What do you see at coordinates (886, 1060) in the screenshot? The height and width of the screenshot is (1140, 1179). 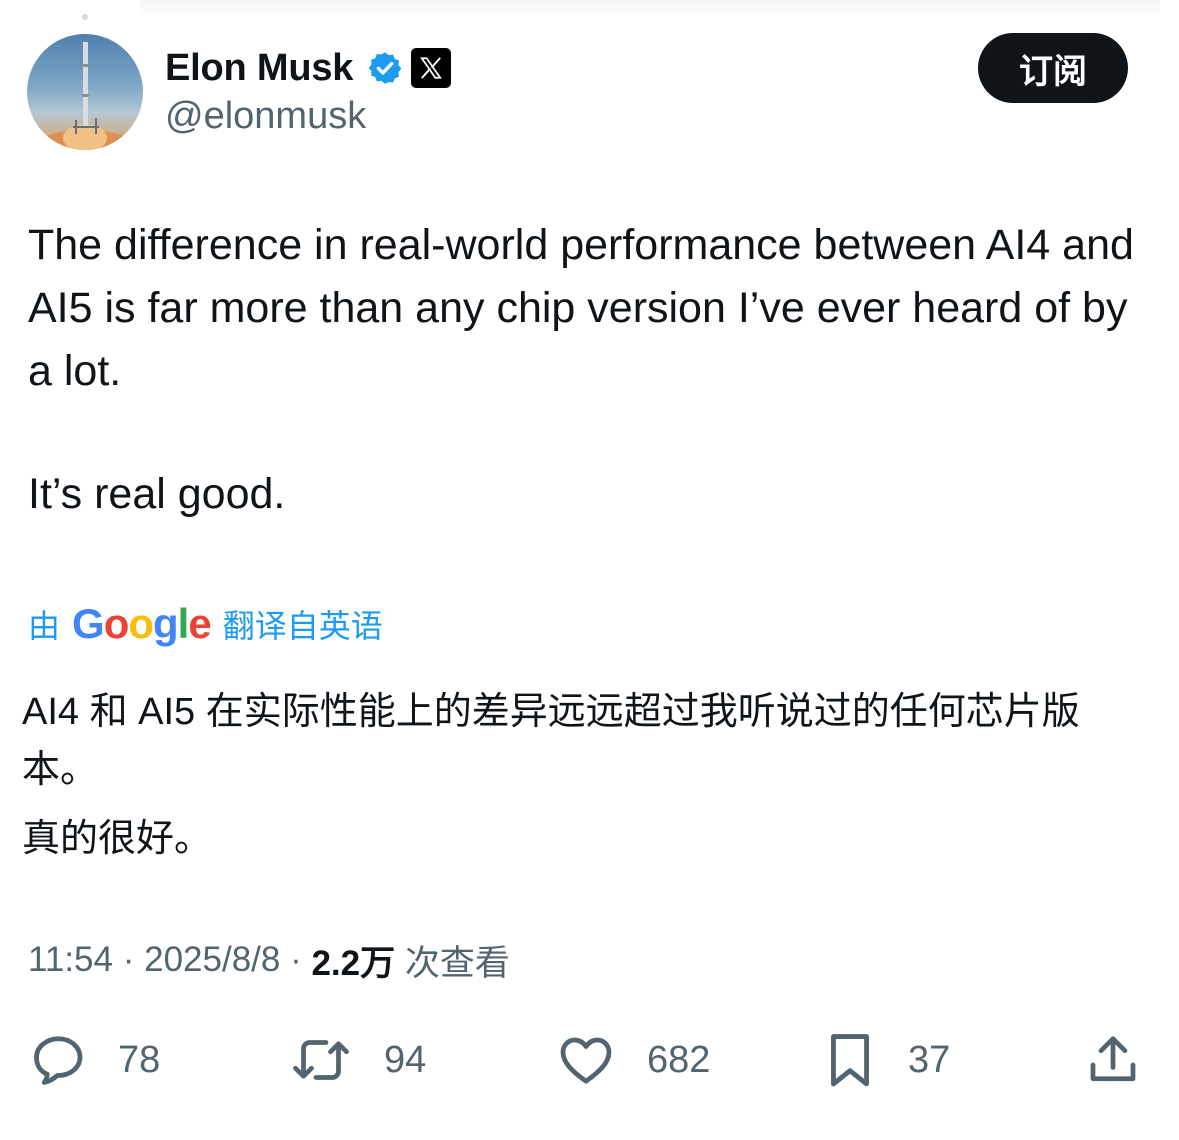 I see `bookmark-button: 37` at bounding box center [886, 1060].